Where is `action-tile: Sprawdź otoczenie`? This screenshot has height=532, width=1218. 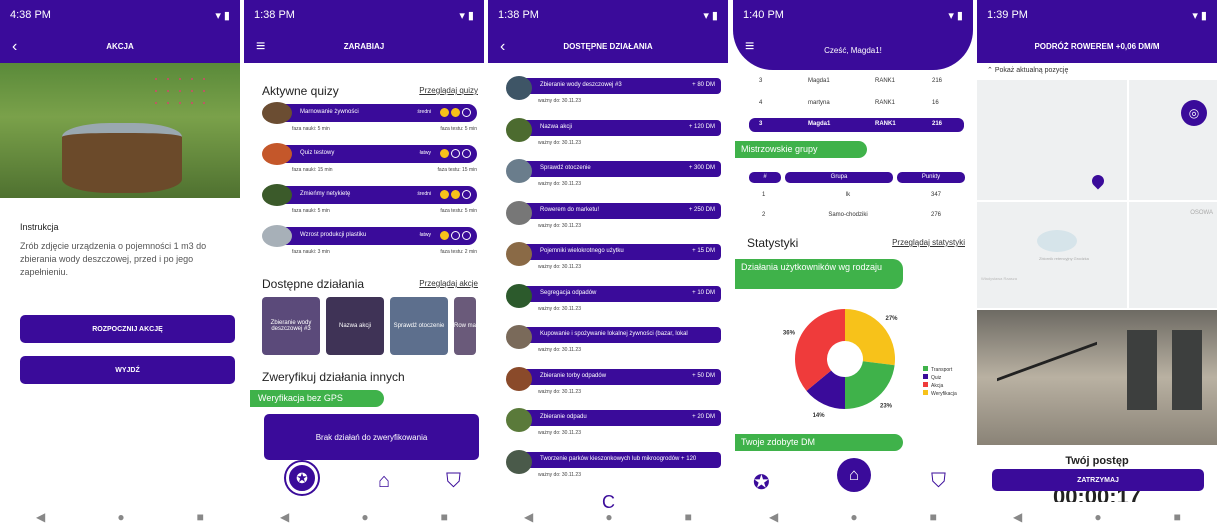 action-tile: Sprawdź otoczenie is located at coordinates (419, 326).